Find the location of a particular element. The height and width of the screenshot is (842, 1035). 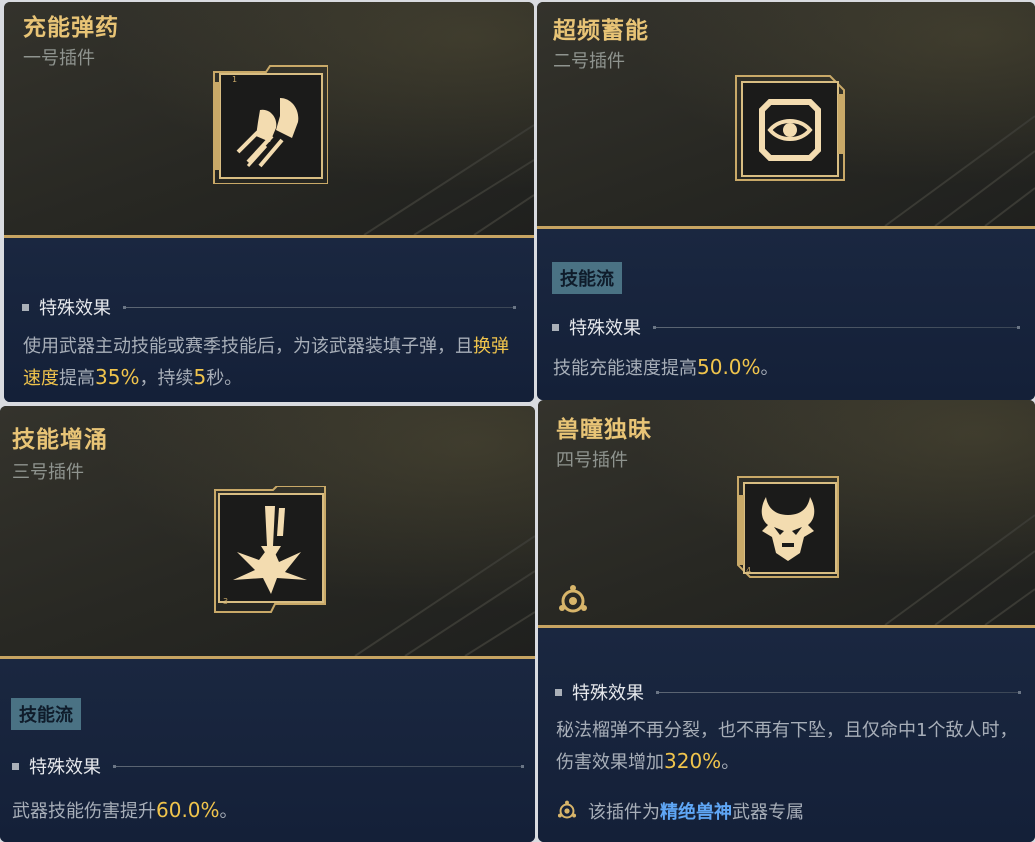

exclusive-footer: 该插件为 精绝兽神 武器专属 is located at coordinates (680, 811).